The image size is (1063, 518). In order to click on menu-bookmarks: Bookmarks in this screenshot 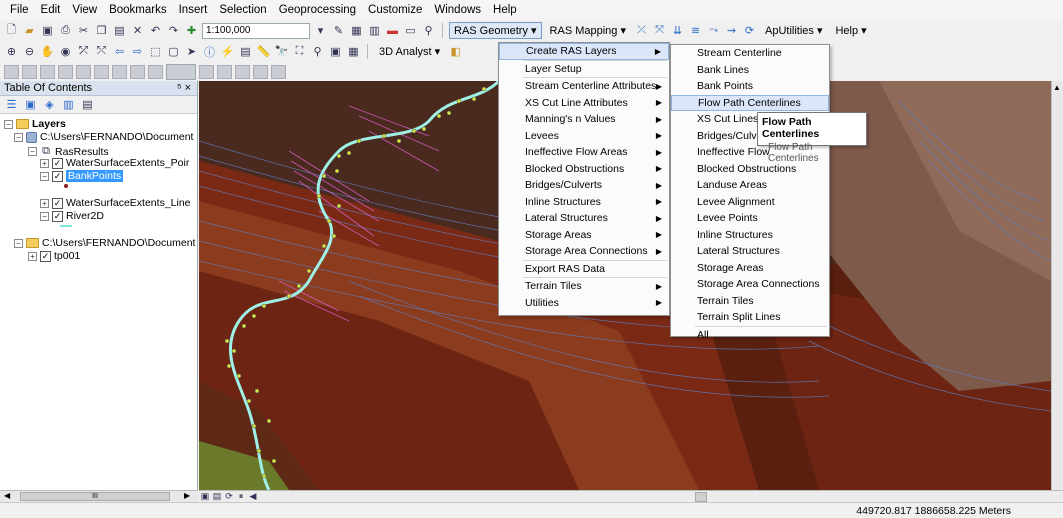, I will do `click(138, 10)`.